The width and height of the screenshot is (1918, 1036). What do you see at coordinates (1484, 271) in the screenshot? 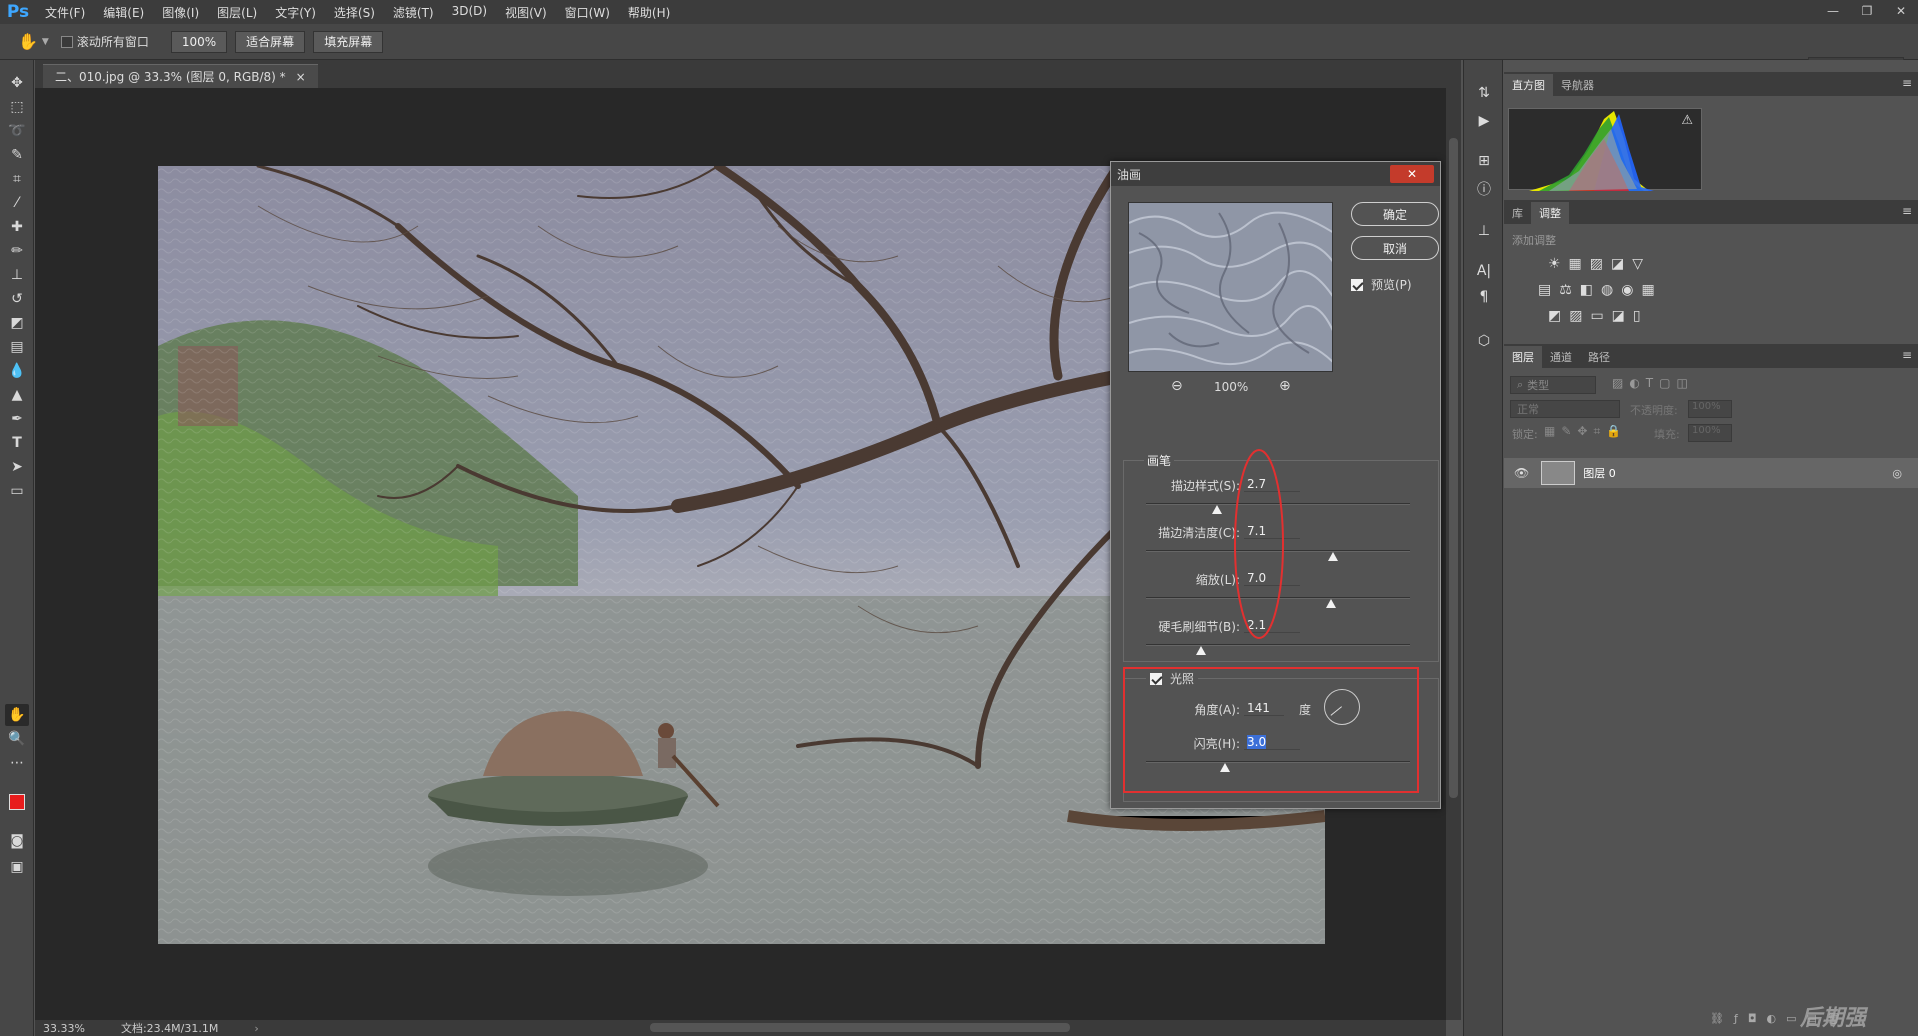
I see `character-icon: A|` at bounding box center [1484, 271].